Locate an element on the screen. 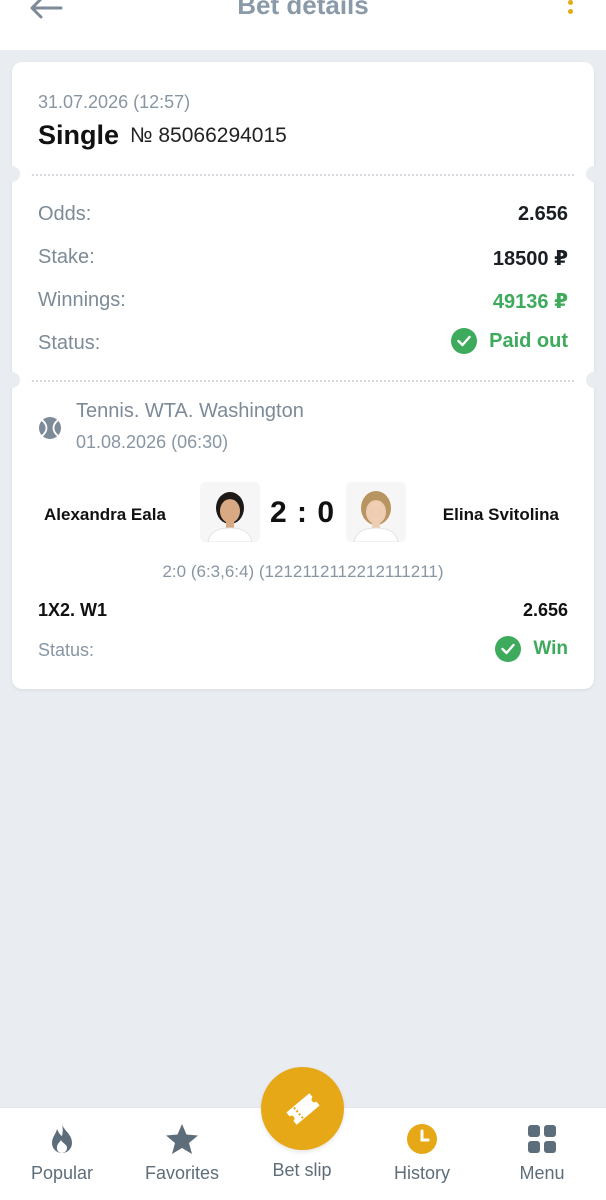 Image resolution: width=606 pixels, height=1200 pixels. page-title: Bet details is located at coordinates (303, 10).